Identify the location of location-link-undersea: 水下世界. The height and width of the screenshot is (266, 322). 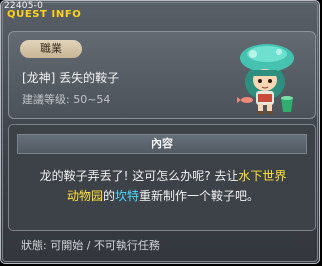
(262, 176).